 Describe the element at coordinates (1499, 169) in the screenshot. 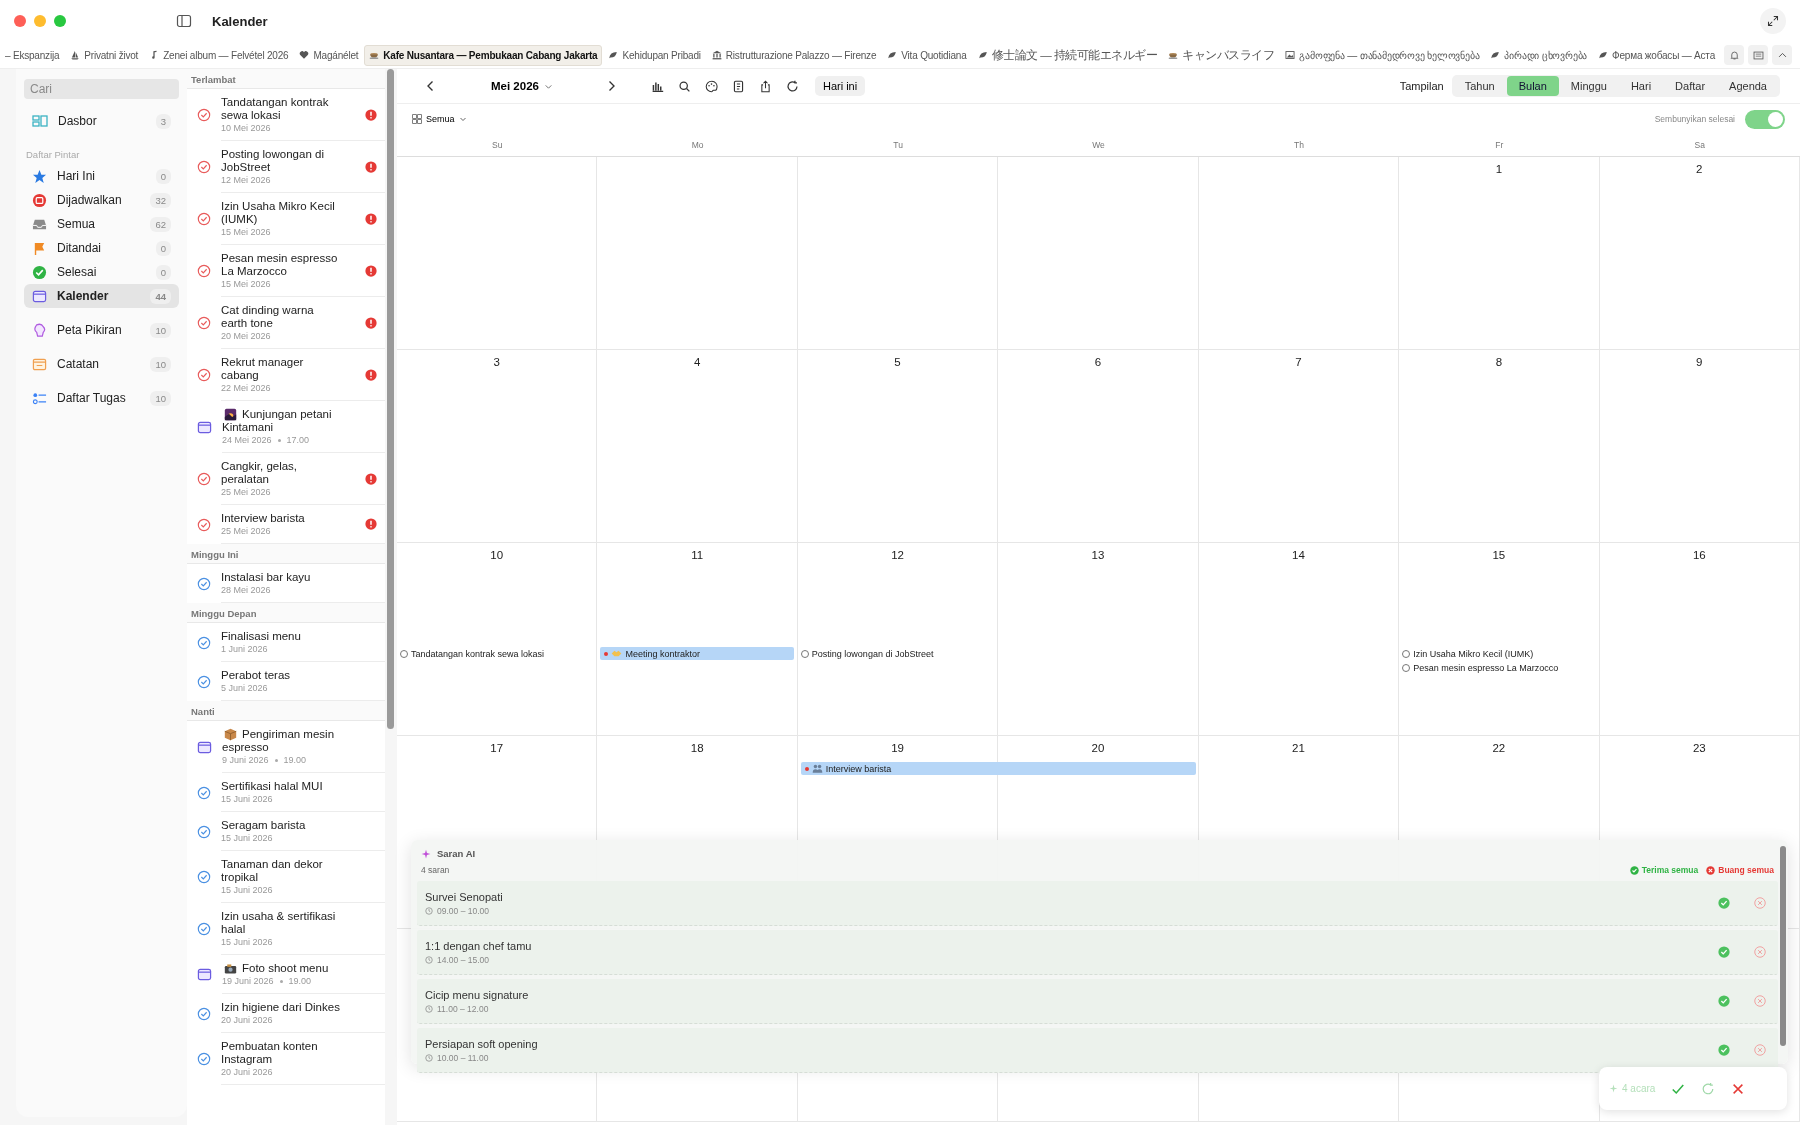

I see `day-number: 1` at that location.